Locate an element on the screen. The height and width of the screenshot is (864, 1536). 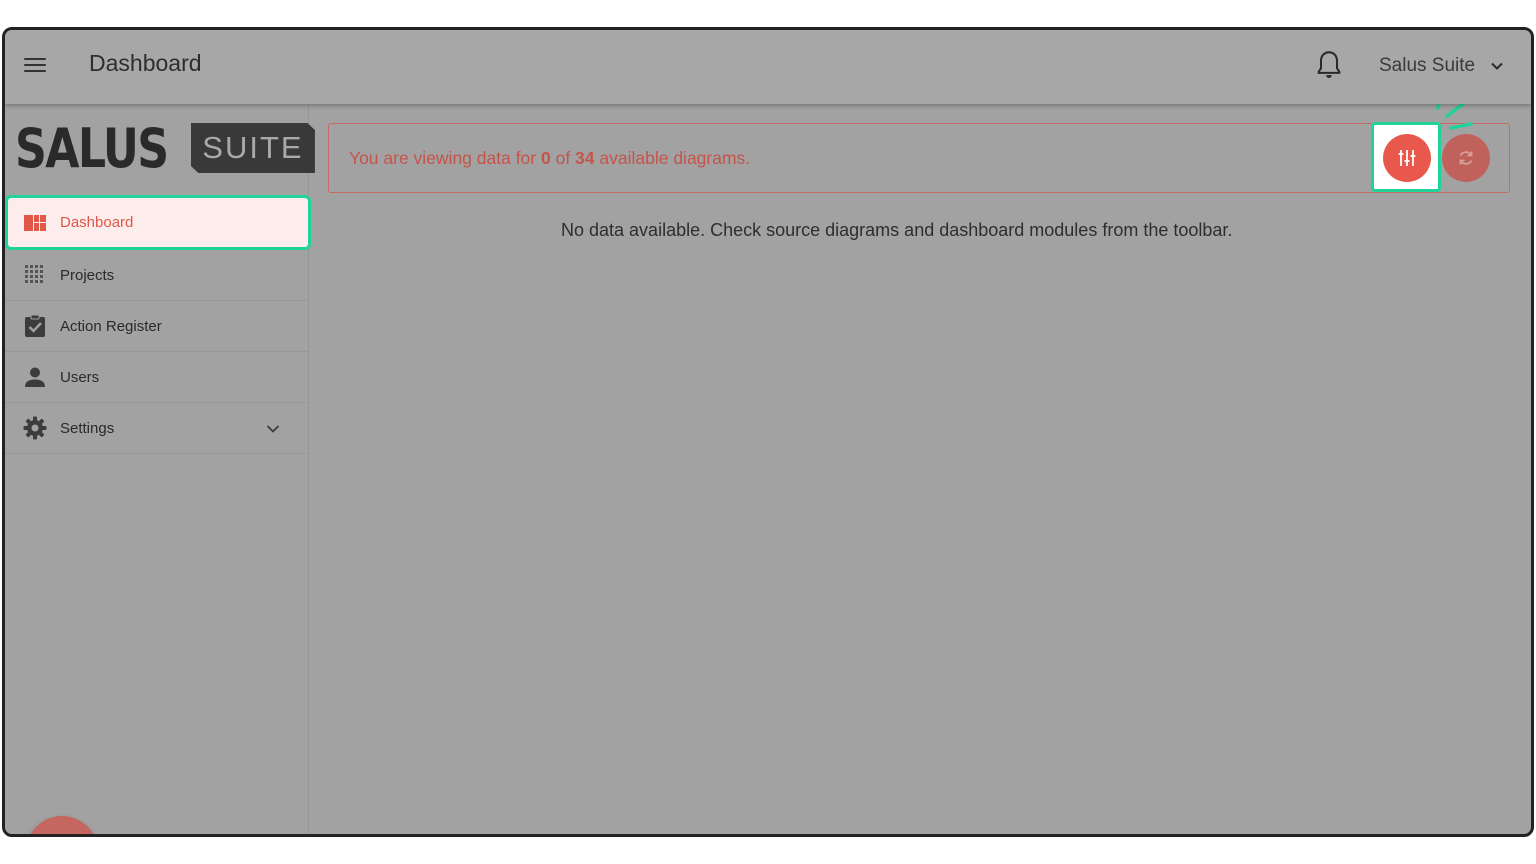
bell-icon is located at coordinates (1329, 66).